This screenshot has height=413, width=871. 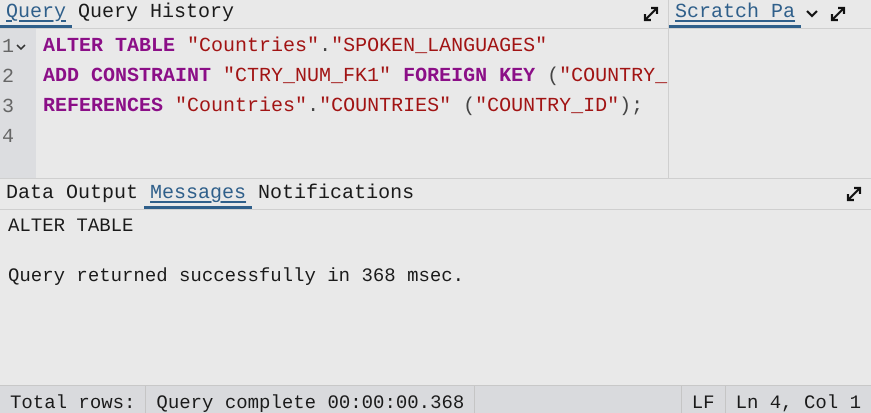 I want to click on chevron-down-icon, so click(x=812, y=14).